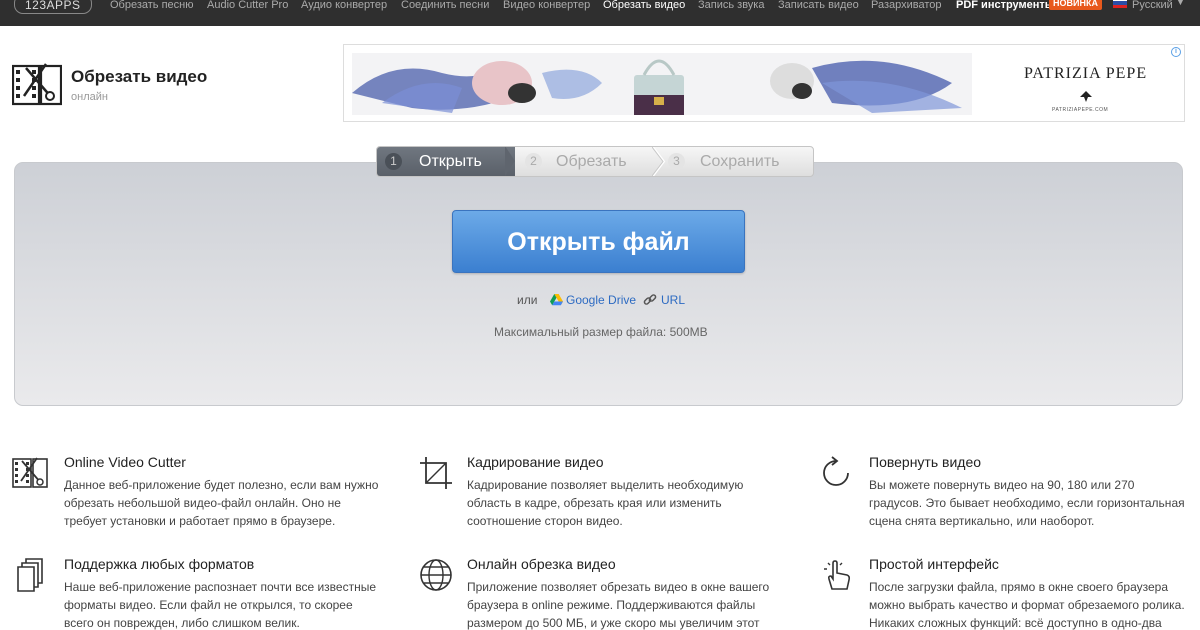 The width and height of the screenshot is (1200, 630). What do you see at coordinates (601, 300) in the screenshot?
I see `google-drive-link: Google Drive` at bounding box center [601, 300].